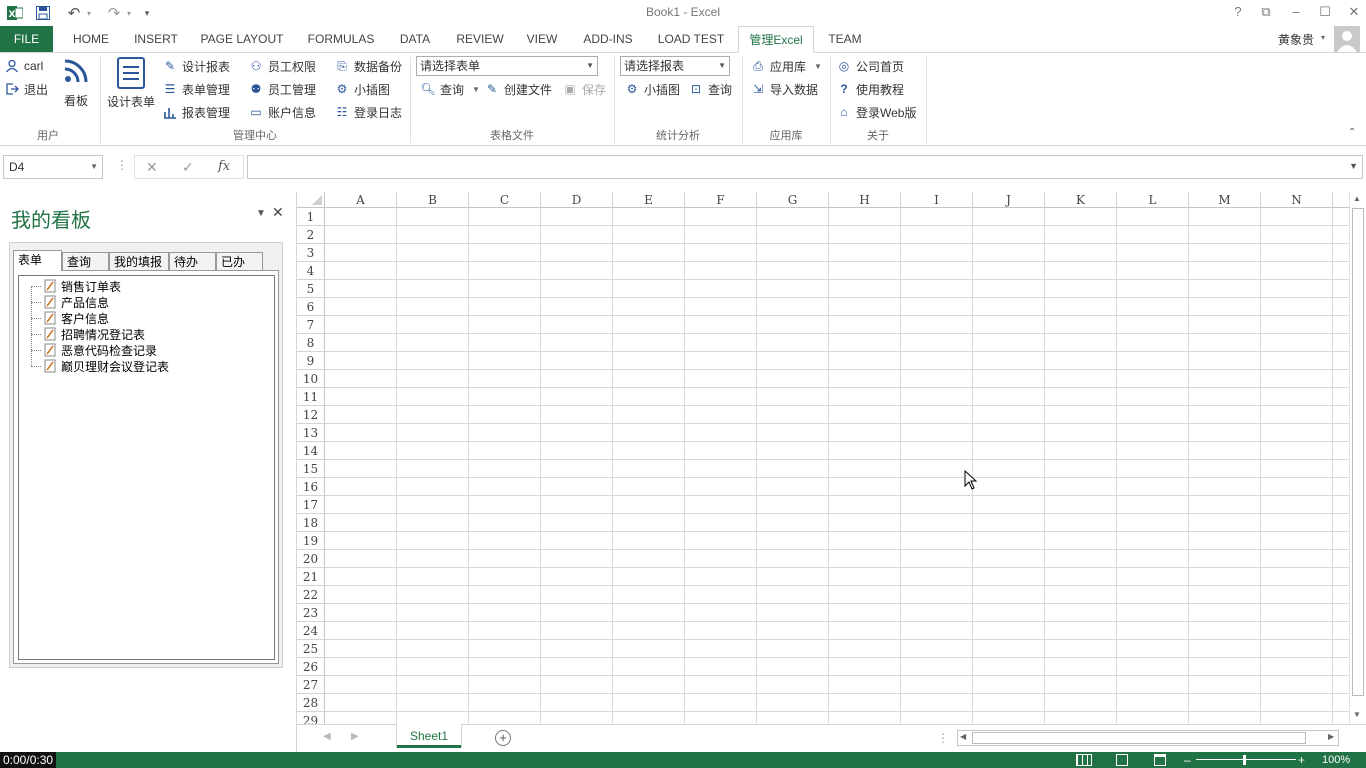 Image resolution: width=1366 pixels, height=768 pixels. Describe the element at coordinates (74, 13) in the screenshot. I see `undo-icon: ↶` at that location.